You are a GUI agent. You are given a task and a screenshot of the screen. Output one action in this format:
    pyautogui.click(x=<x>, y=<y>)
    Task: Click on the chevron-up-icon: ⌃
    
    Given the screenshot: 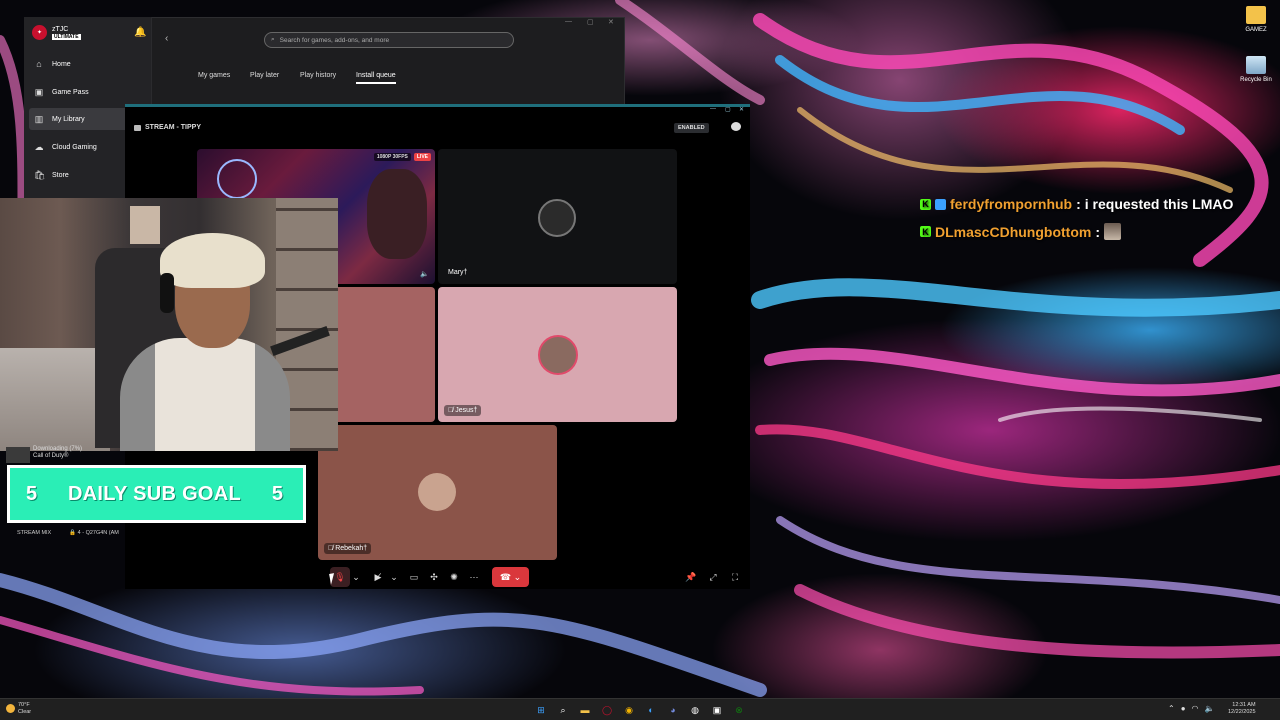 What is the action you would take?
    pyautogui.click(x=1171, y=708)
    